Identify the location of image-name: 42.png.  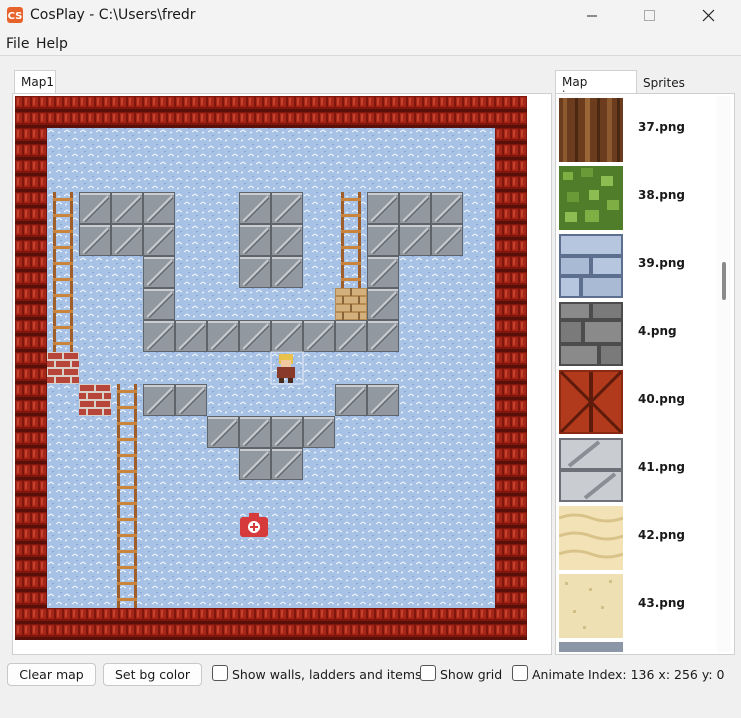
(661, 535).